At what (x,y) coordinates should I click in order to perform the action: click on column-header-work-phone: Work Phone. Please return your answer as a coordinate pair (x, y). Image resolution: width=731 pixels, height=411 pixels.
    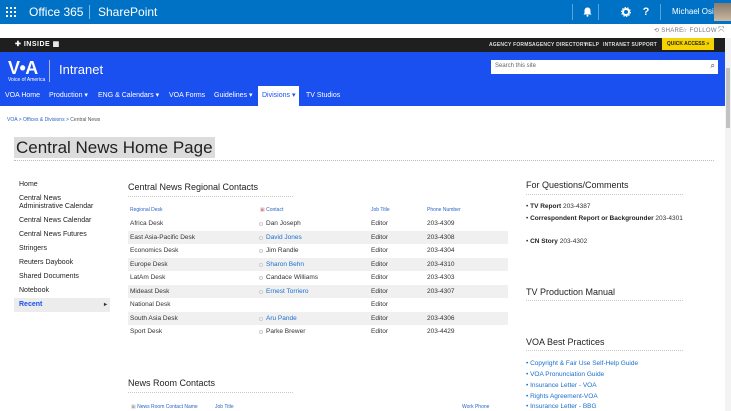
    Looking at the image, I should click on (475, 407).